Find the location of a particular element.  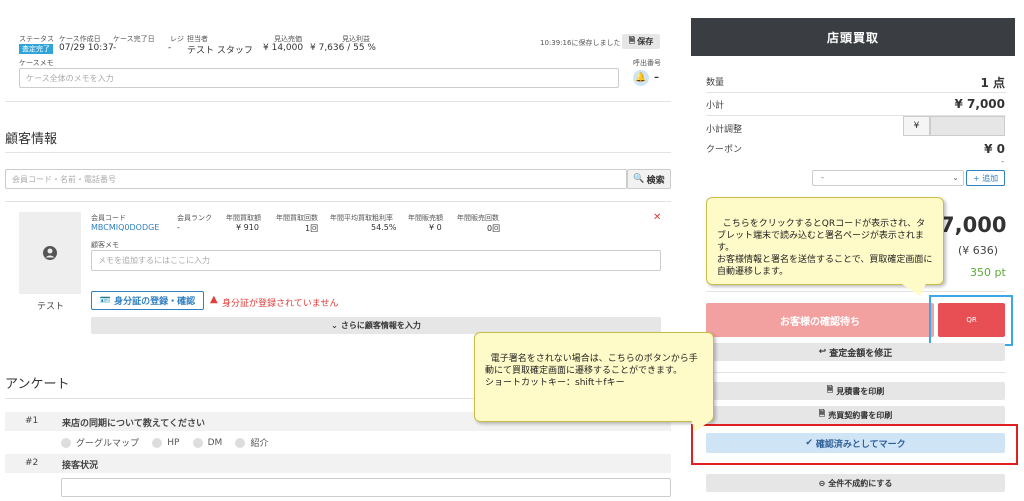

q2-number: #2 is located at coordinates (32, 463).